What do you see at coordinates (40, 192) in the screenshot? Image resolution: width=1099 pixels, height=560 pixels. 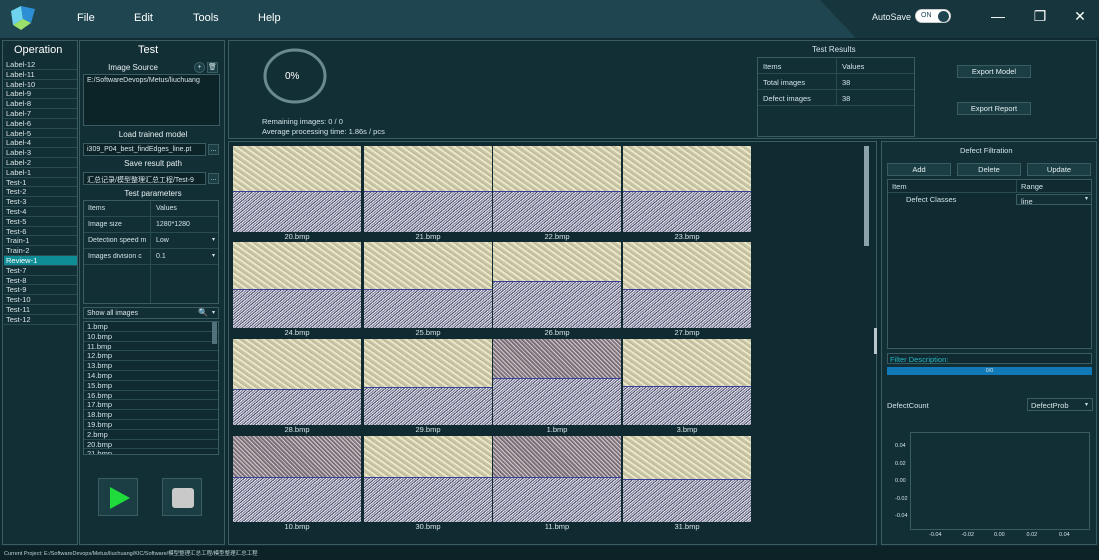 I see `operation-item: Test-2` at bounding box center [40, 192].